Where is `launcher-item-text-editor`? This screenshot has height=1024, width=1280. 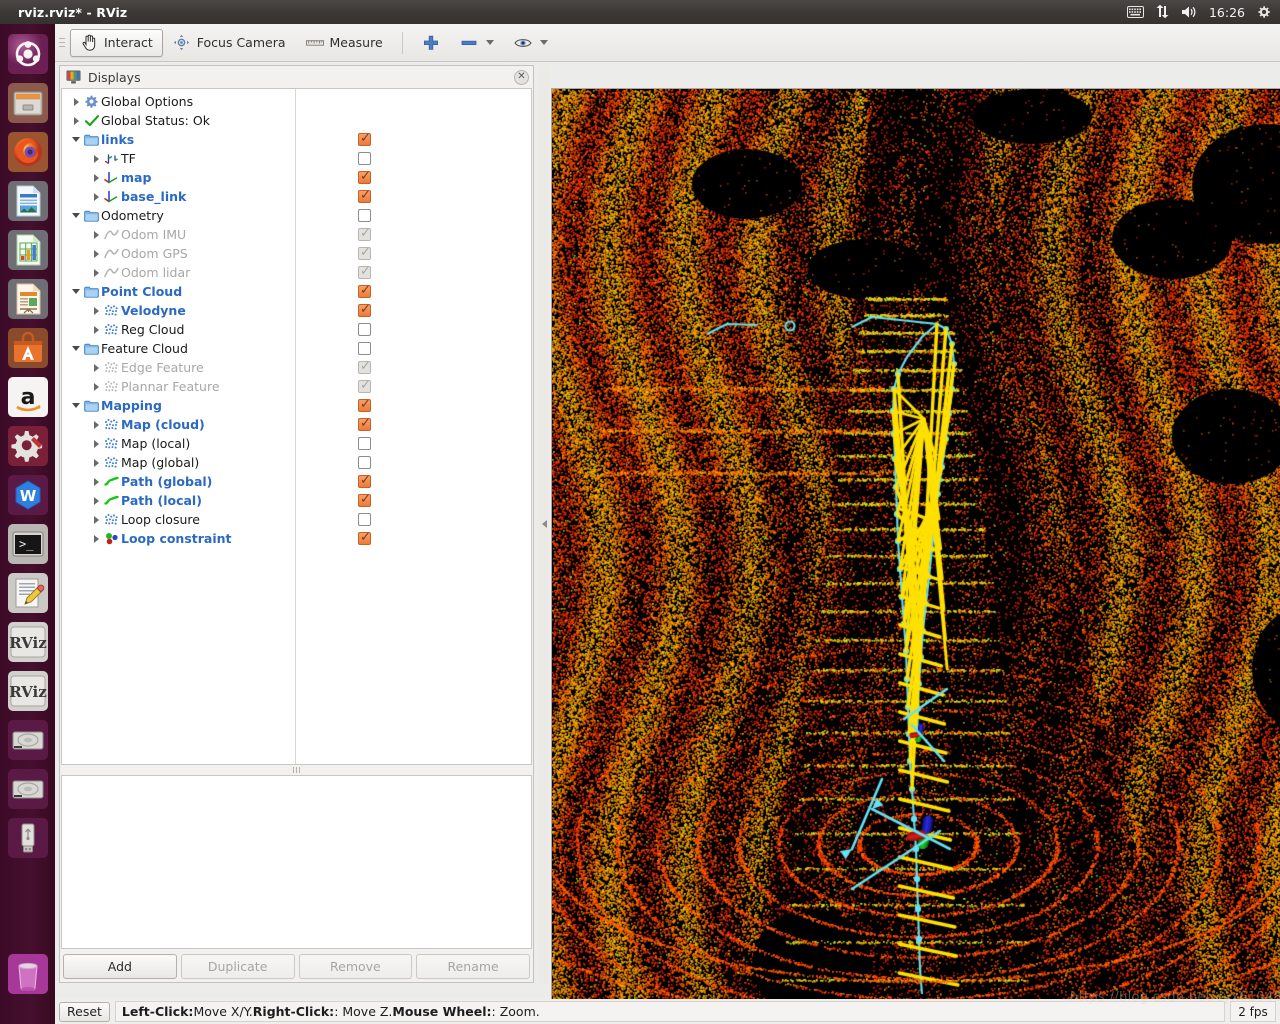 launcher-item-text-editor is located at coordinates (28, 593).